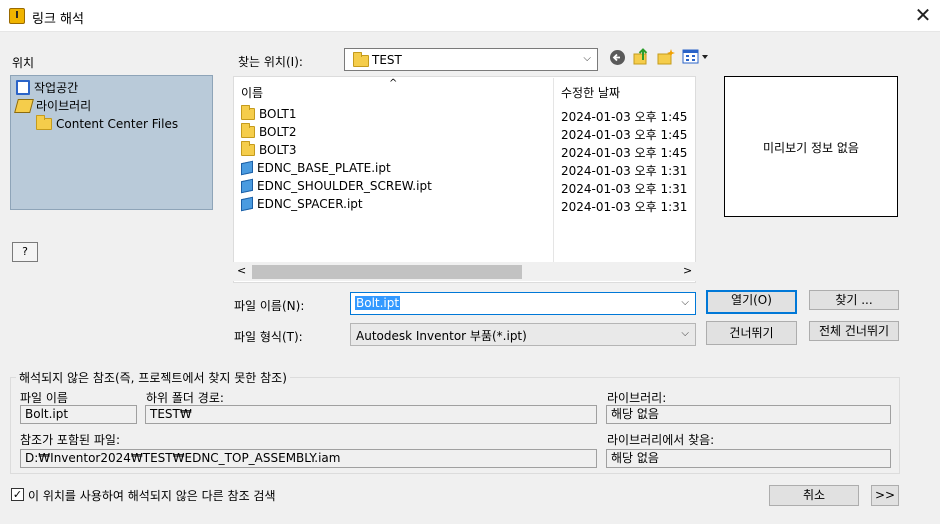 This screenshot has width=940, height=524. I want to click on place-item-workspace: 작업공간, so click(47, 87).